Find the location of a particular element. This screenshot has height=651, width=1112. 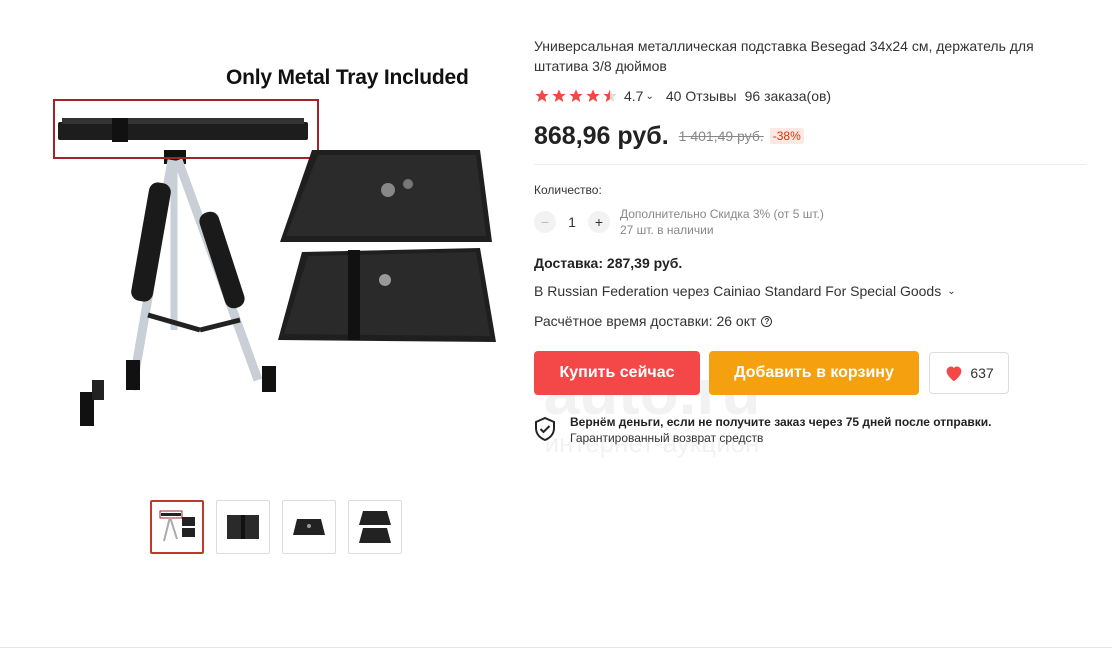

eta-value: 26 окт is located at coordinates (736, 321).